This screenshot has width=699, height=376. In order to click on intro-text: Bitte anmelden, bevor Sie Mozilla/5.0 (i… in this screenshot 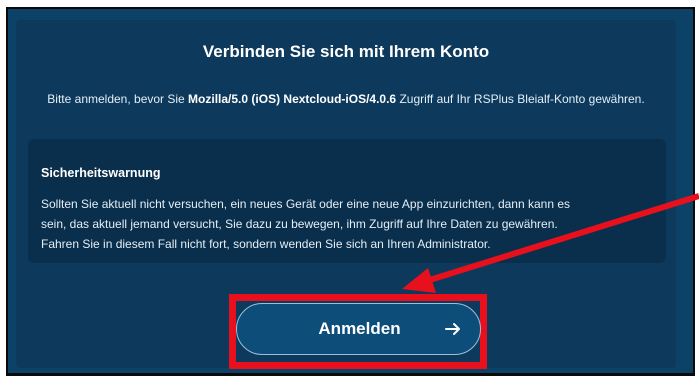, I will do `click(346, 99)`.